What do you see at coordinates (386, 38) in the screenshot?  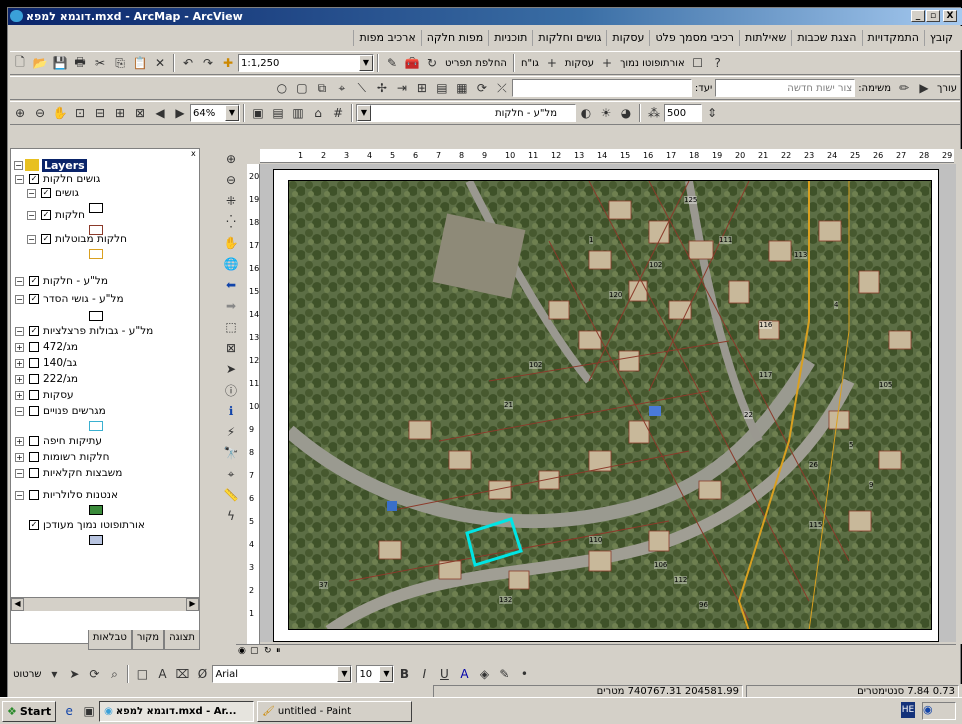 I see `menu-item: ארכיב מפות` at bounding box center [386, 38].